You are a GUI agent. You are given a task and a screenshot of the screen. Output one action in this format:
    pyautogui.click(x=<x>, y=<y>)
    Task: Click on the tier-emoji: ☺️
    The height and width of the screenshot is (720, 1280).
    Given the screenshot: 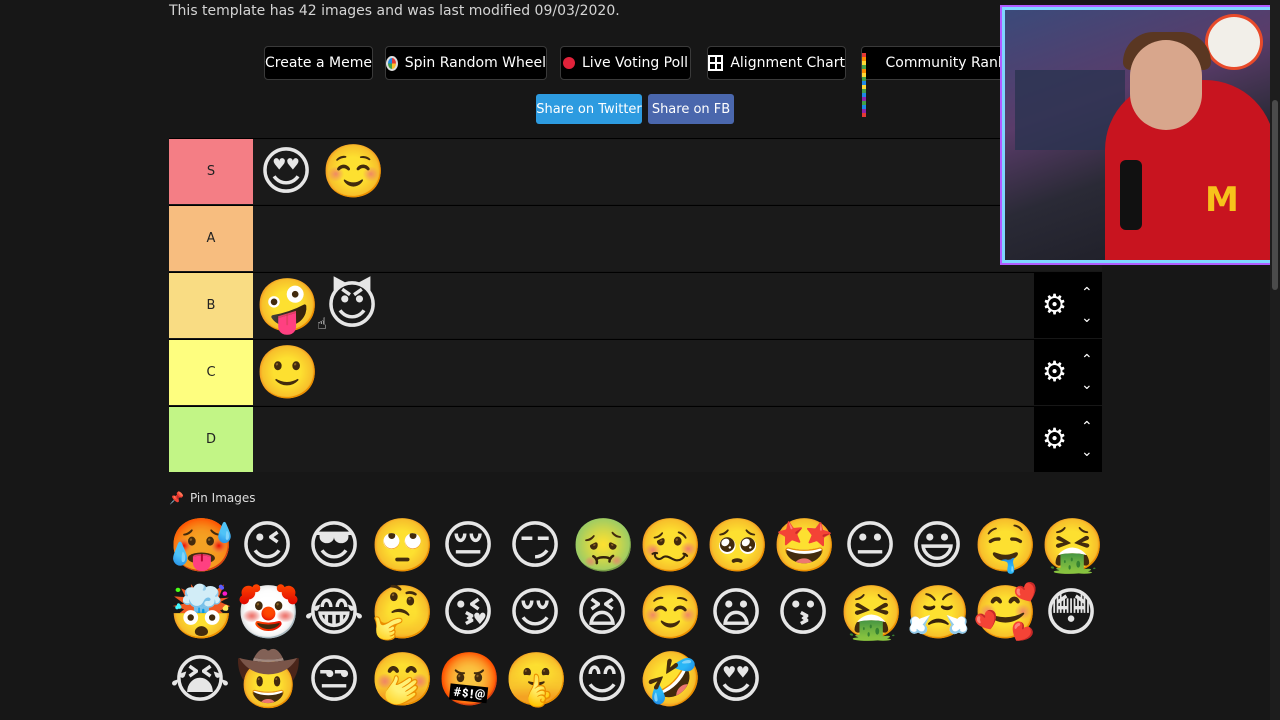 What is the action you would take?
    pyautogui.click(x=353, y=172)
    